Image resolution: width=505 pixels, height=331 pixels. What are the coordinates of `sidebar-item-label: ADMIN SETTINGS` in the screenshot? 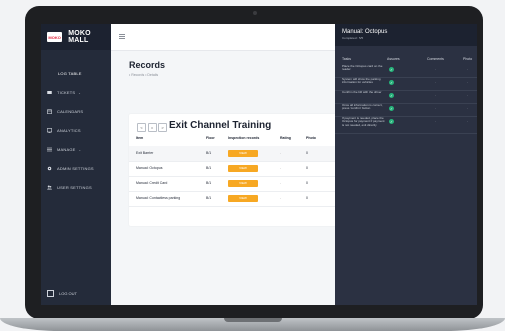 It's located at (75, 168).